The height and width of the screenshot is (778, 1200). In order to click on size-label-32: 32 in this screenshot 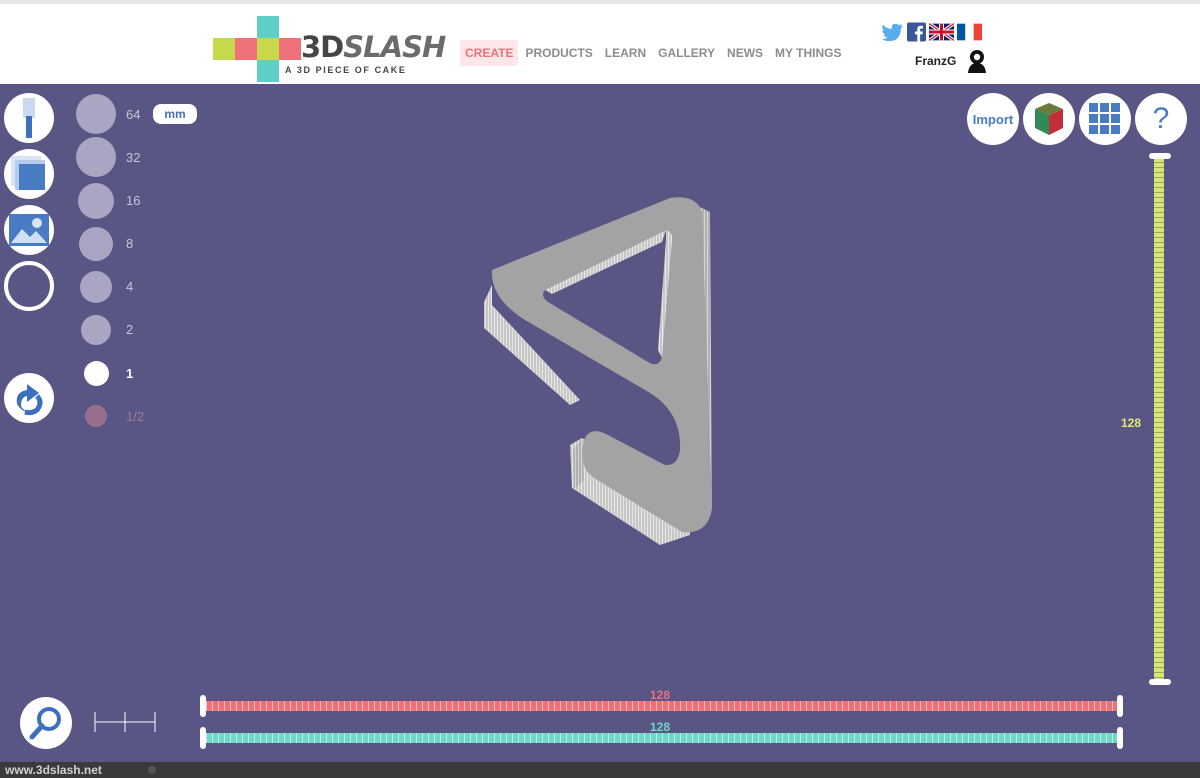, I will do `click(133, 157)`.